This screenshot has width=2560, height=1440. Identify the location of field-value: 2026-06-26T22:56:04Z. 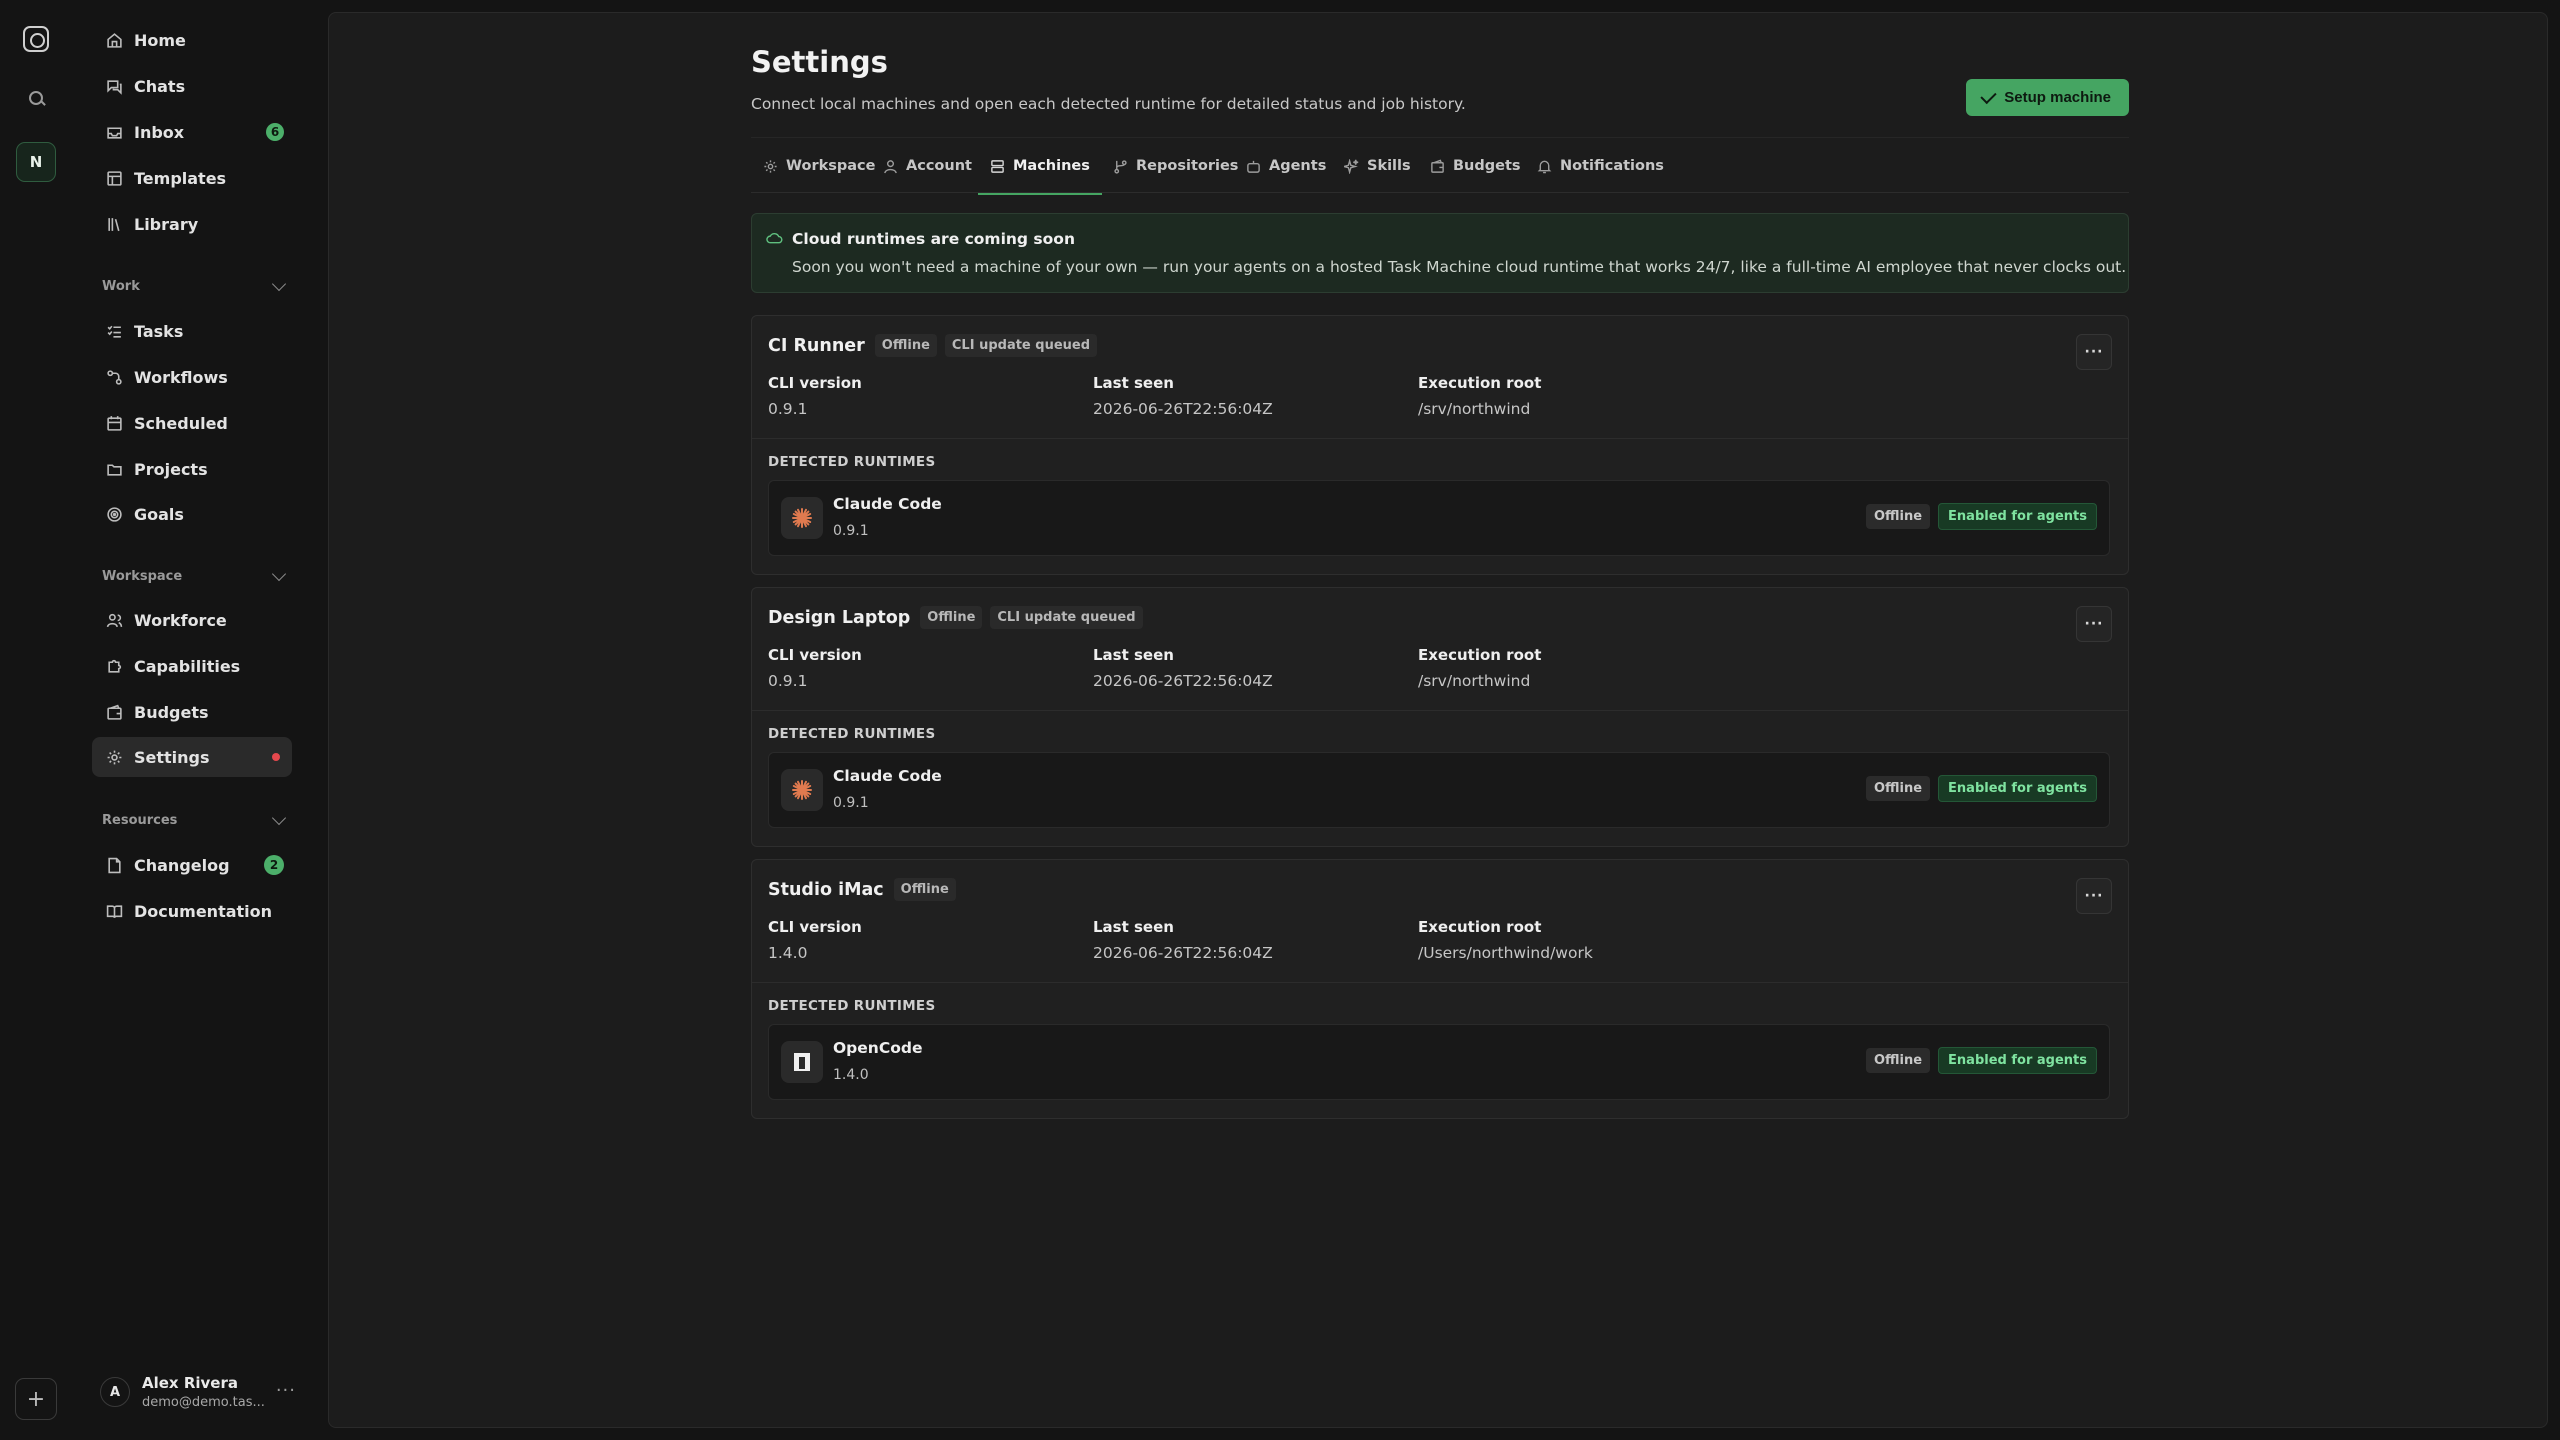
(1183, 409).